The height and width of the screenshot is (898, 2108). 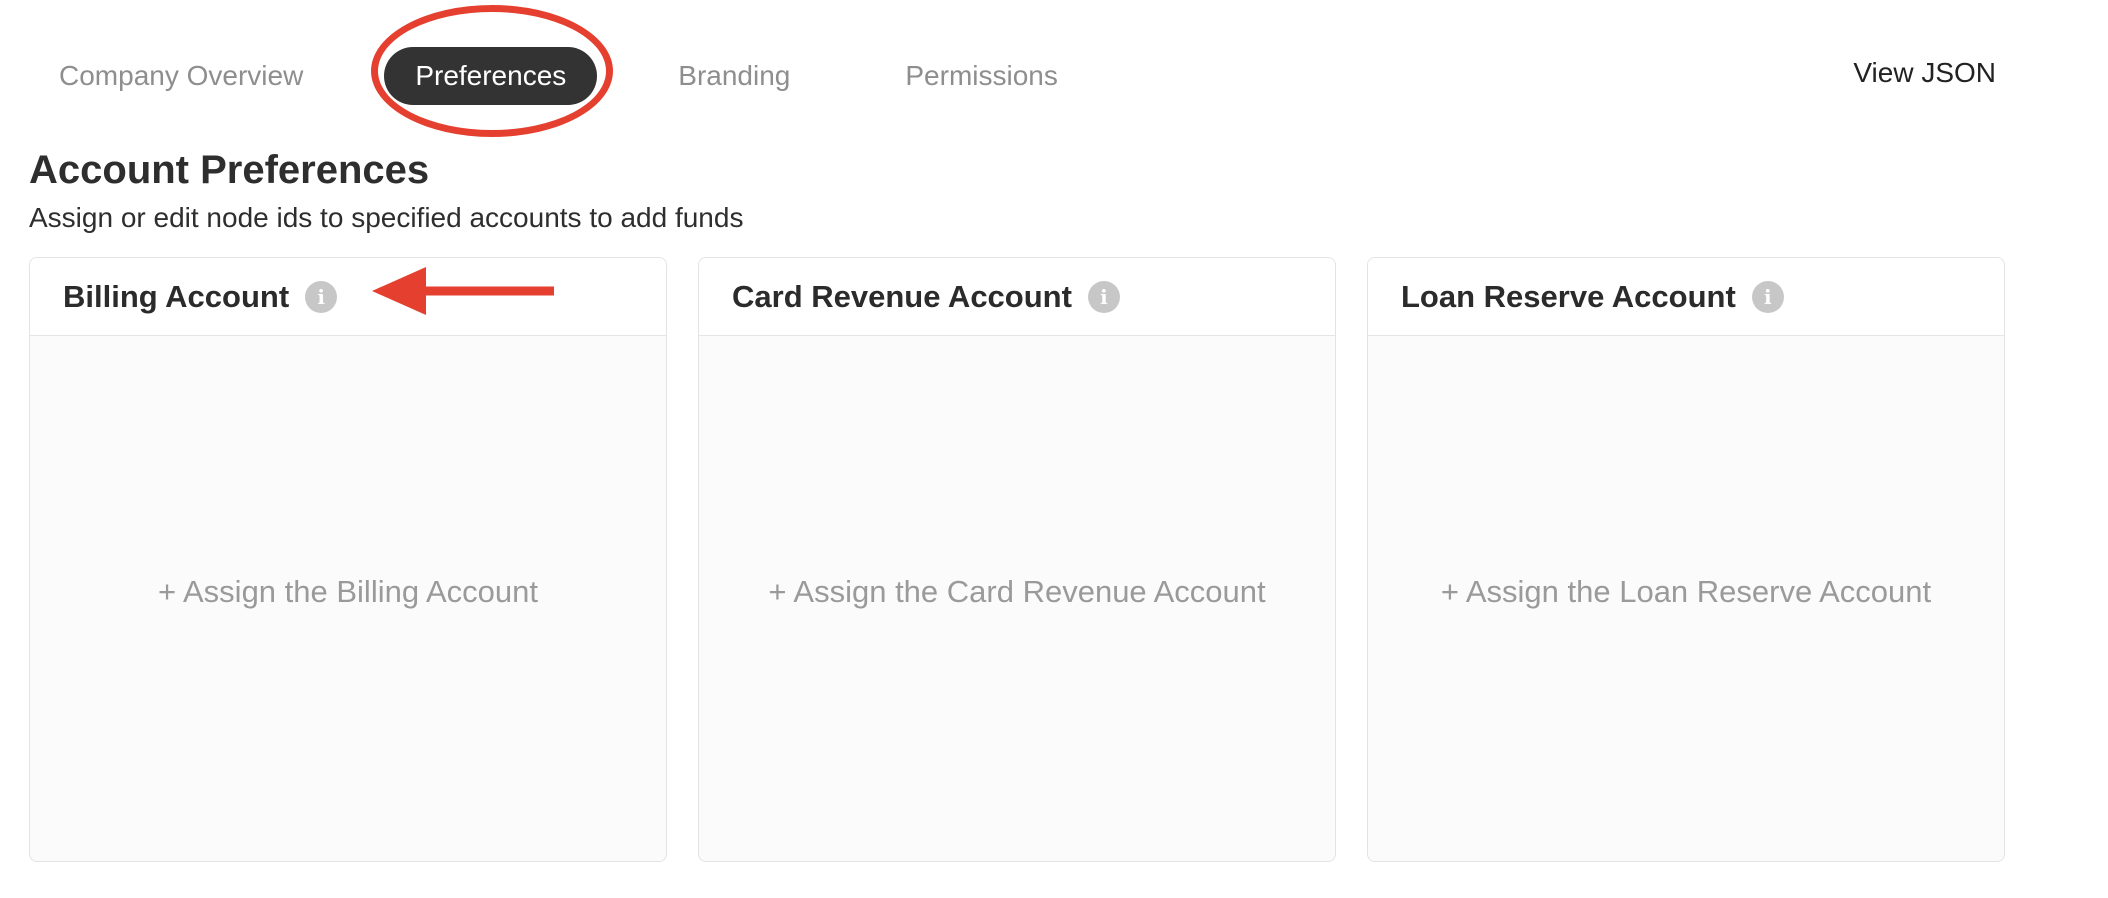 What do you see at coordinates (734, 76) in the screenshot?
I see `tab-branding: Branding` at bounding box center [734, 76].